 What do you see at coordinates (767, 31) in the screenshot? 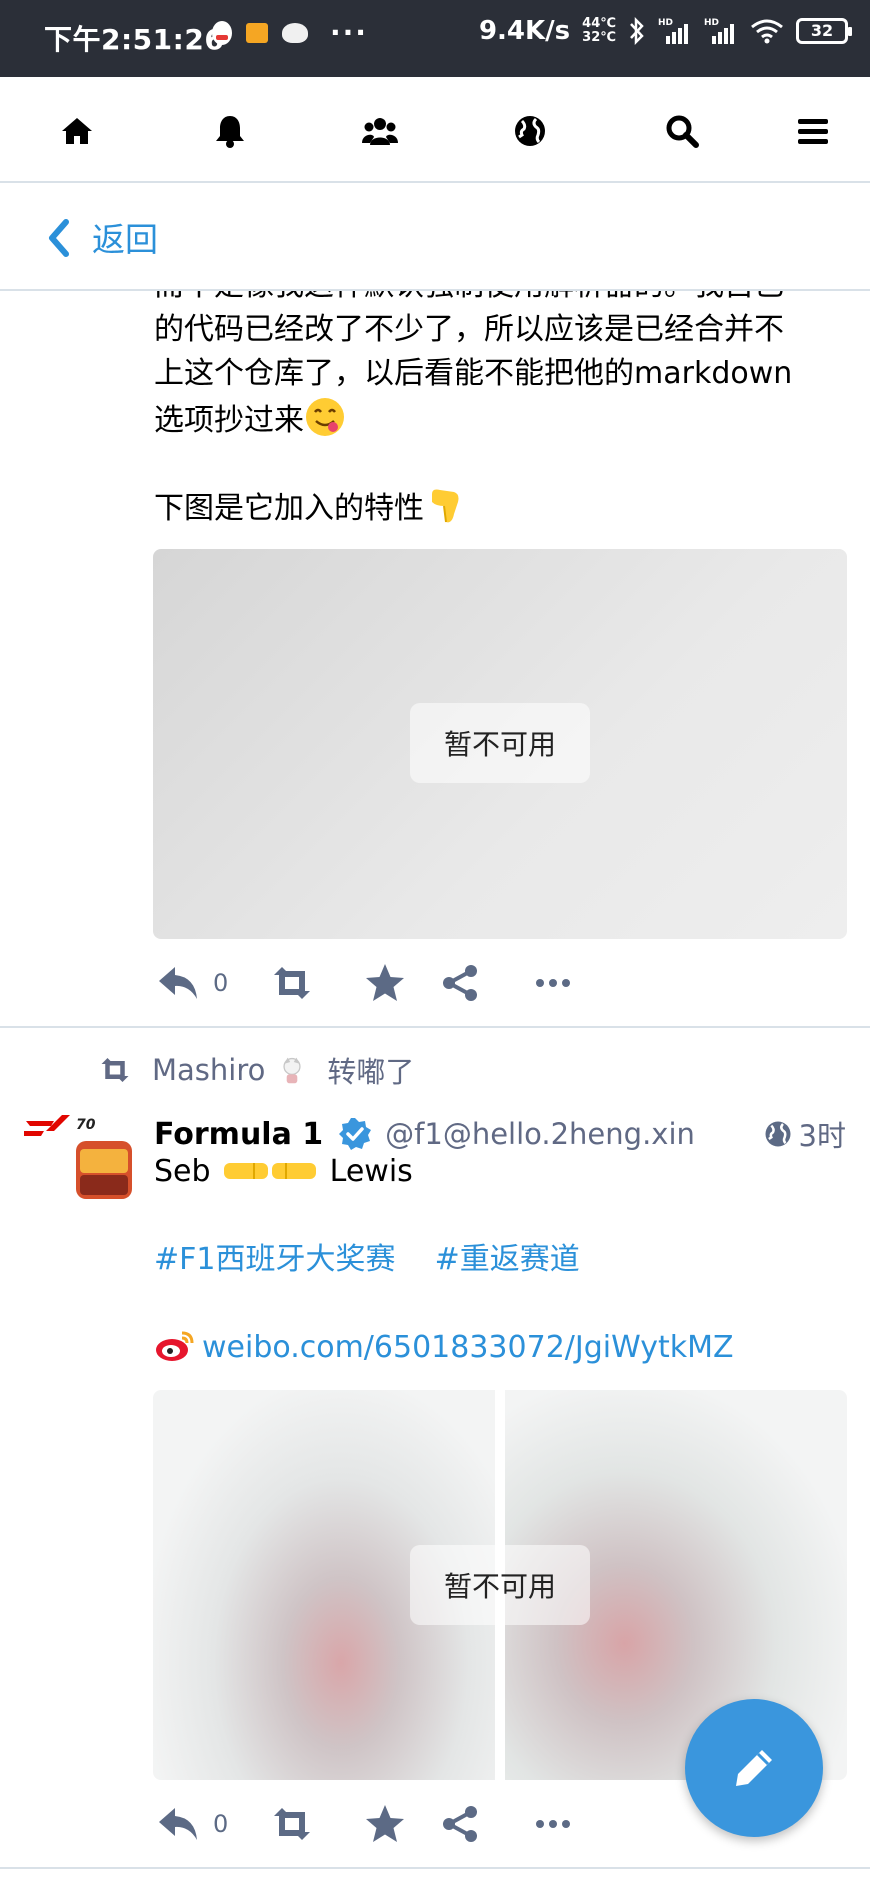
I see `wifi-icon` at bounding box center [767, 31].